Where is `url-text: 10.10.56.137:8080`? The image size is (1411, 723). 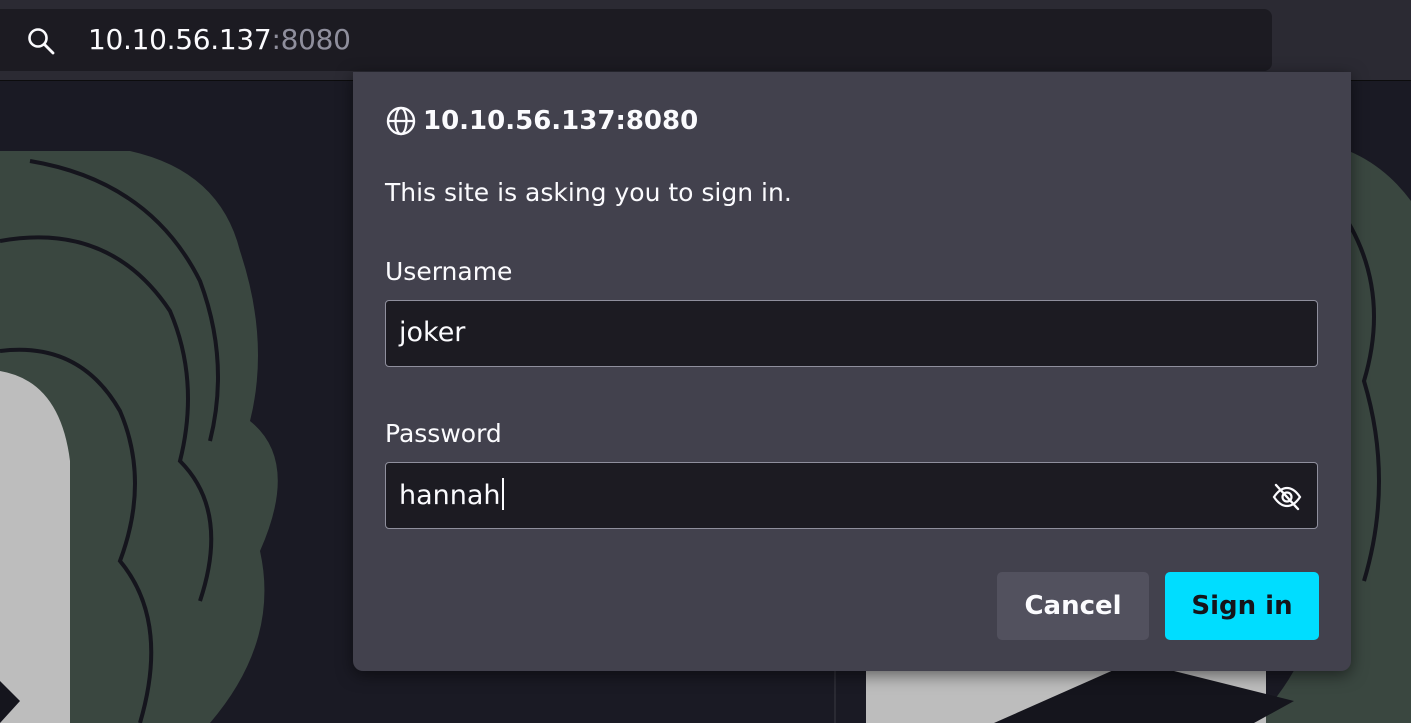
url-text: 10.10.56.137:8080 is located at coordinates (219, 40).